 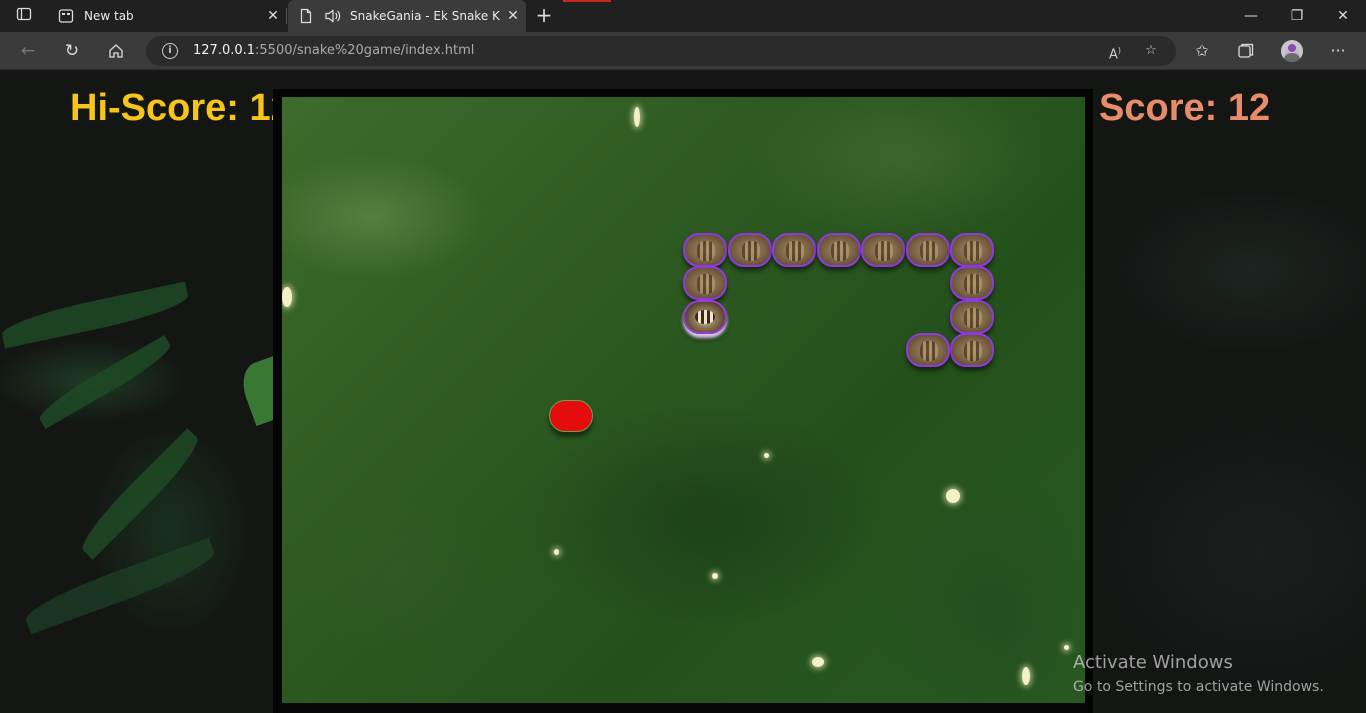 What do you see at coordinates (333, 16) in the screenshot?
I see `audio-playing-icon` at bounding box center [333, 16].